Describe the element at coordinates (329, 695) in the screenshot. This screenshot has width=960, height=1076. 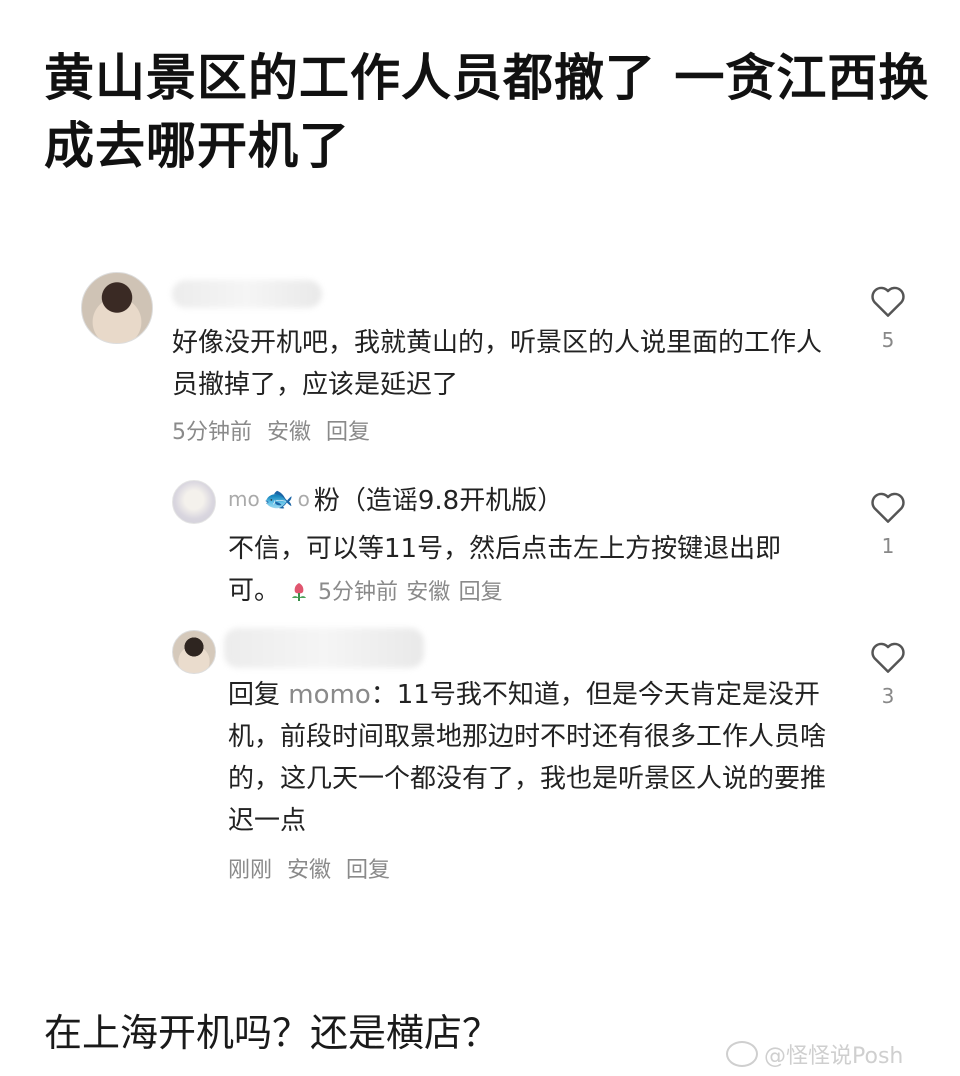
I see `reply-target: momo` at that location.